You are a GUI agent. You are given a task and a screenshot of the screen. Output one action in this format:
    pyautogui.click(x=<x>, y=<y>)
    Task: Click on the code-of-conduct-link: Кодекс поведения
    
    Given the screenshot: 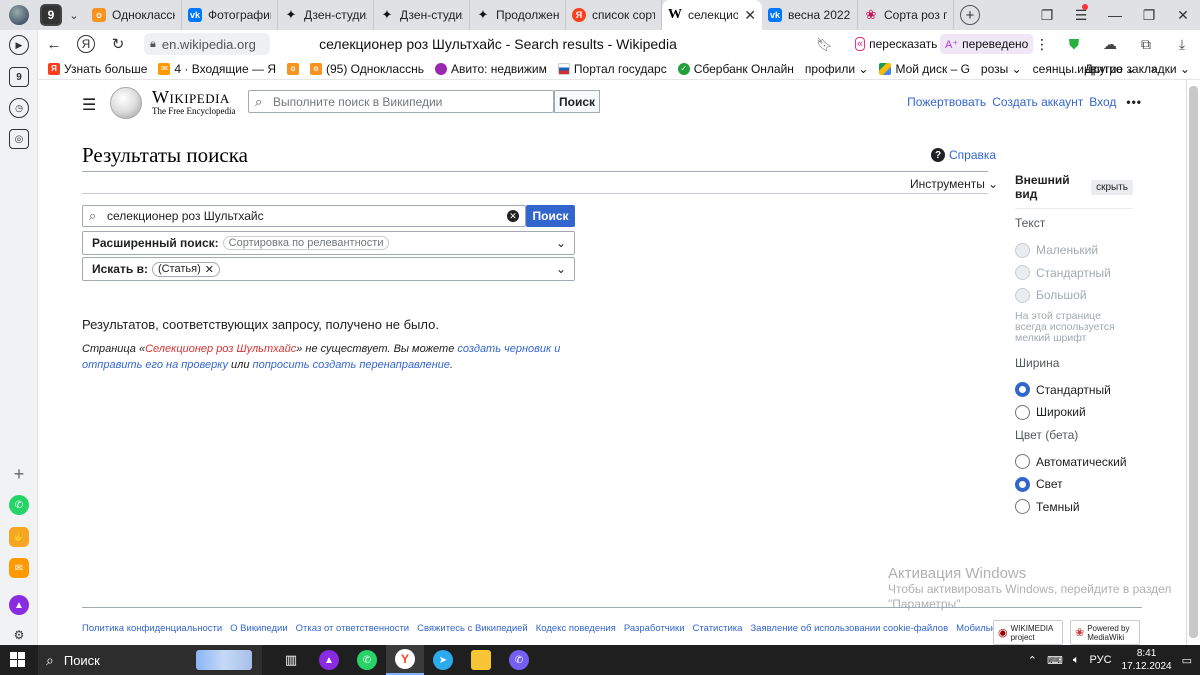 What is the action you would take?
    pyautogui.click(x=576, y=628)
    